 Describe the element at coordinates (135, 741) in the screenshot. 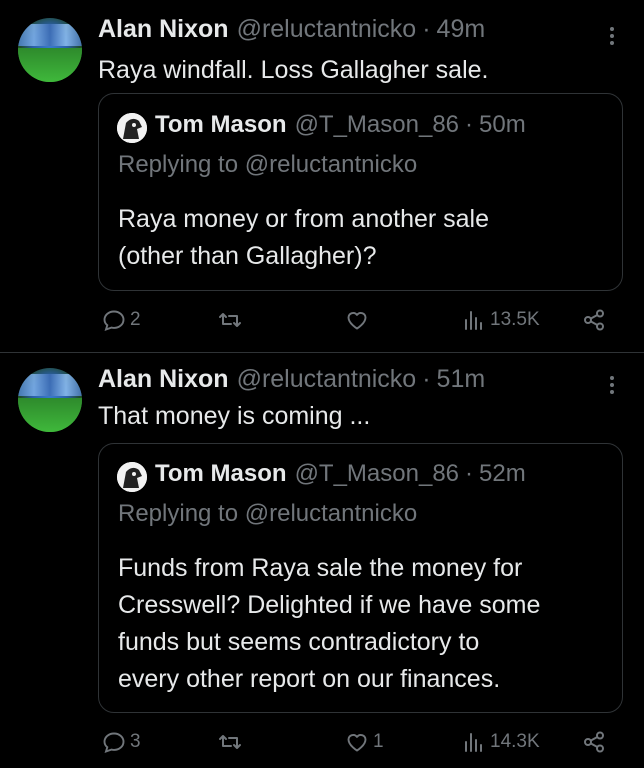

I see `reply-count: 3` at that location.